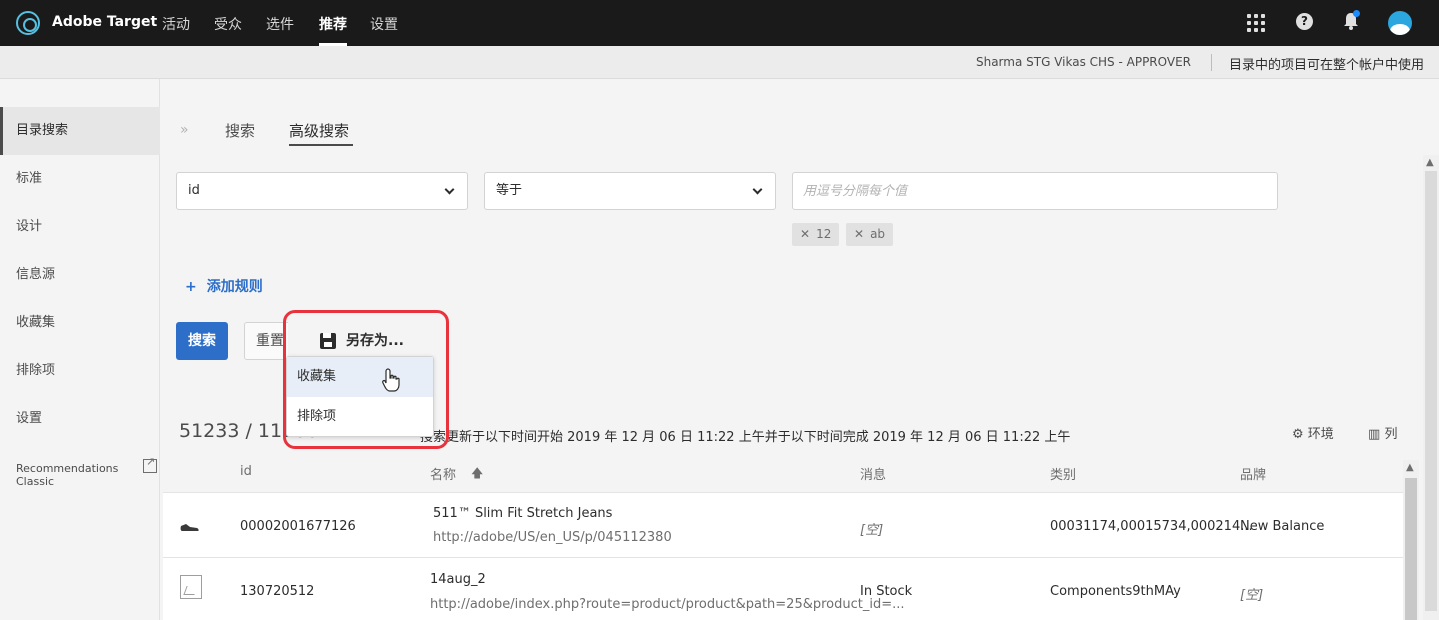 The width and height of the screenshot is (1439, 620). Describe the element at coordinates (280, 24) in the screenshot. I see `nav-offers: 选件` at that location.